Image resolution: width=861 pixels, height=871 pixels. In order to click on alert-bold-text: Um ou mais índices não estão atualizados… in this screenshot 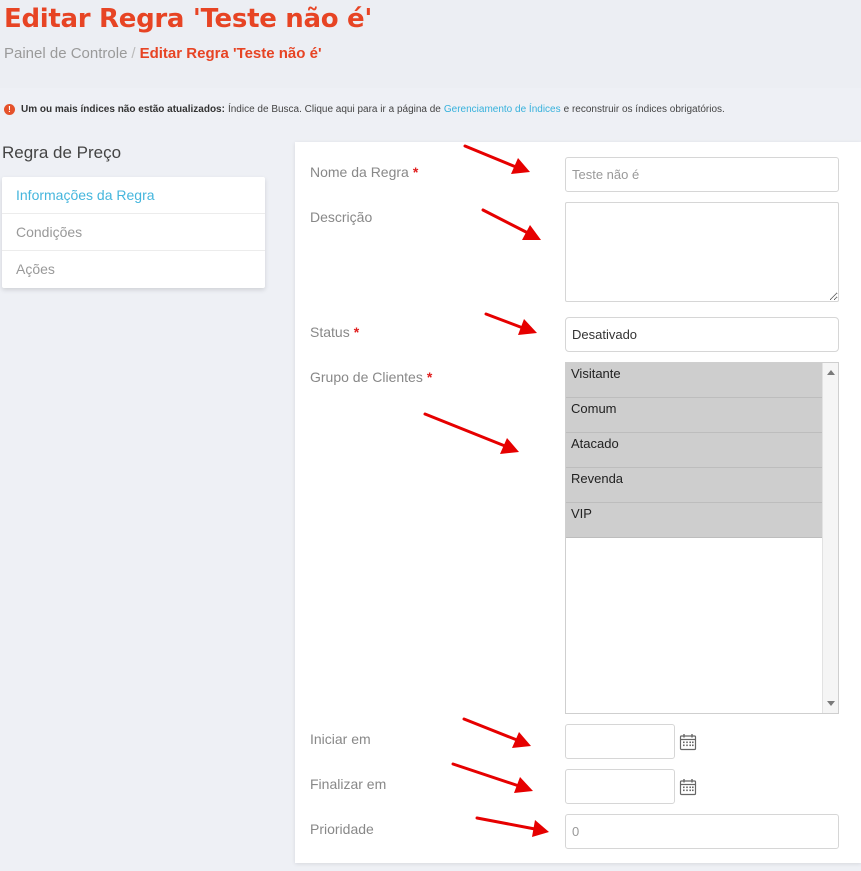, I will do `click(123, 109)`.